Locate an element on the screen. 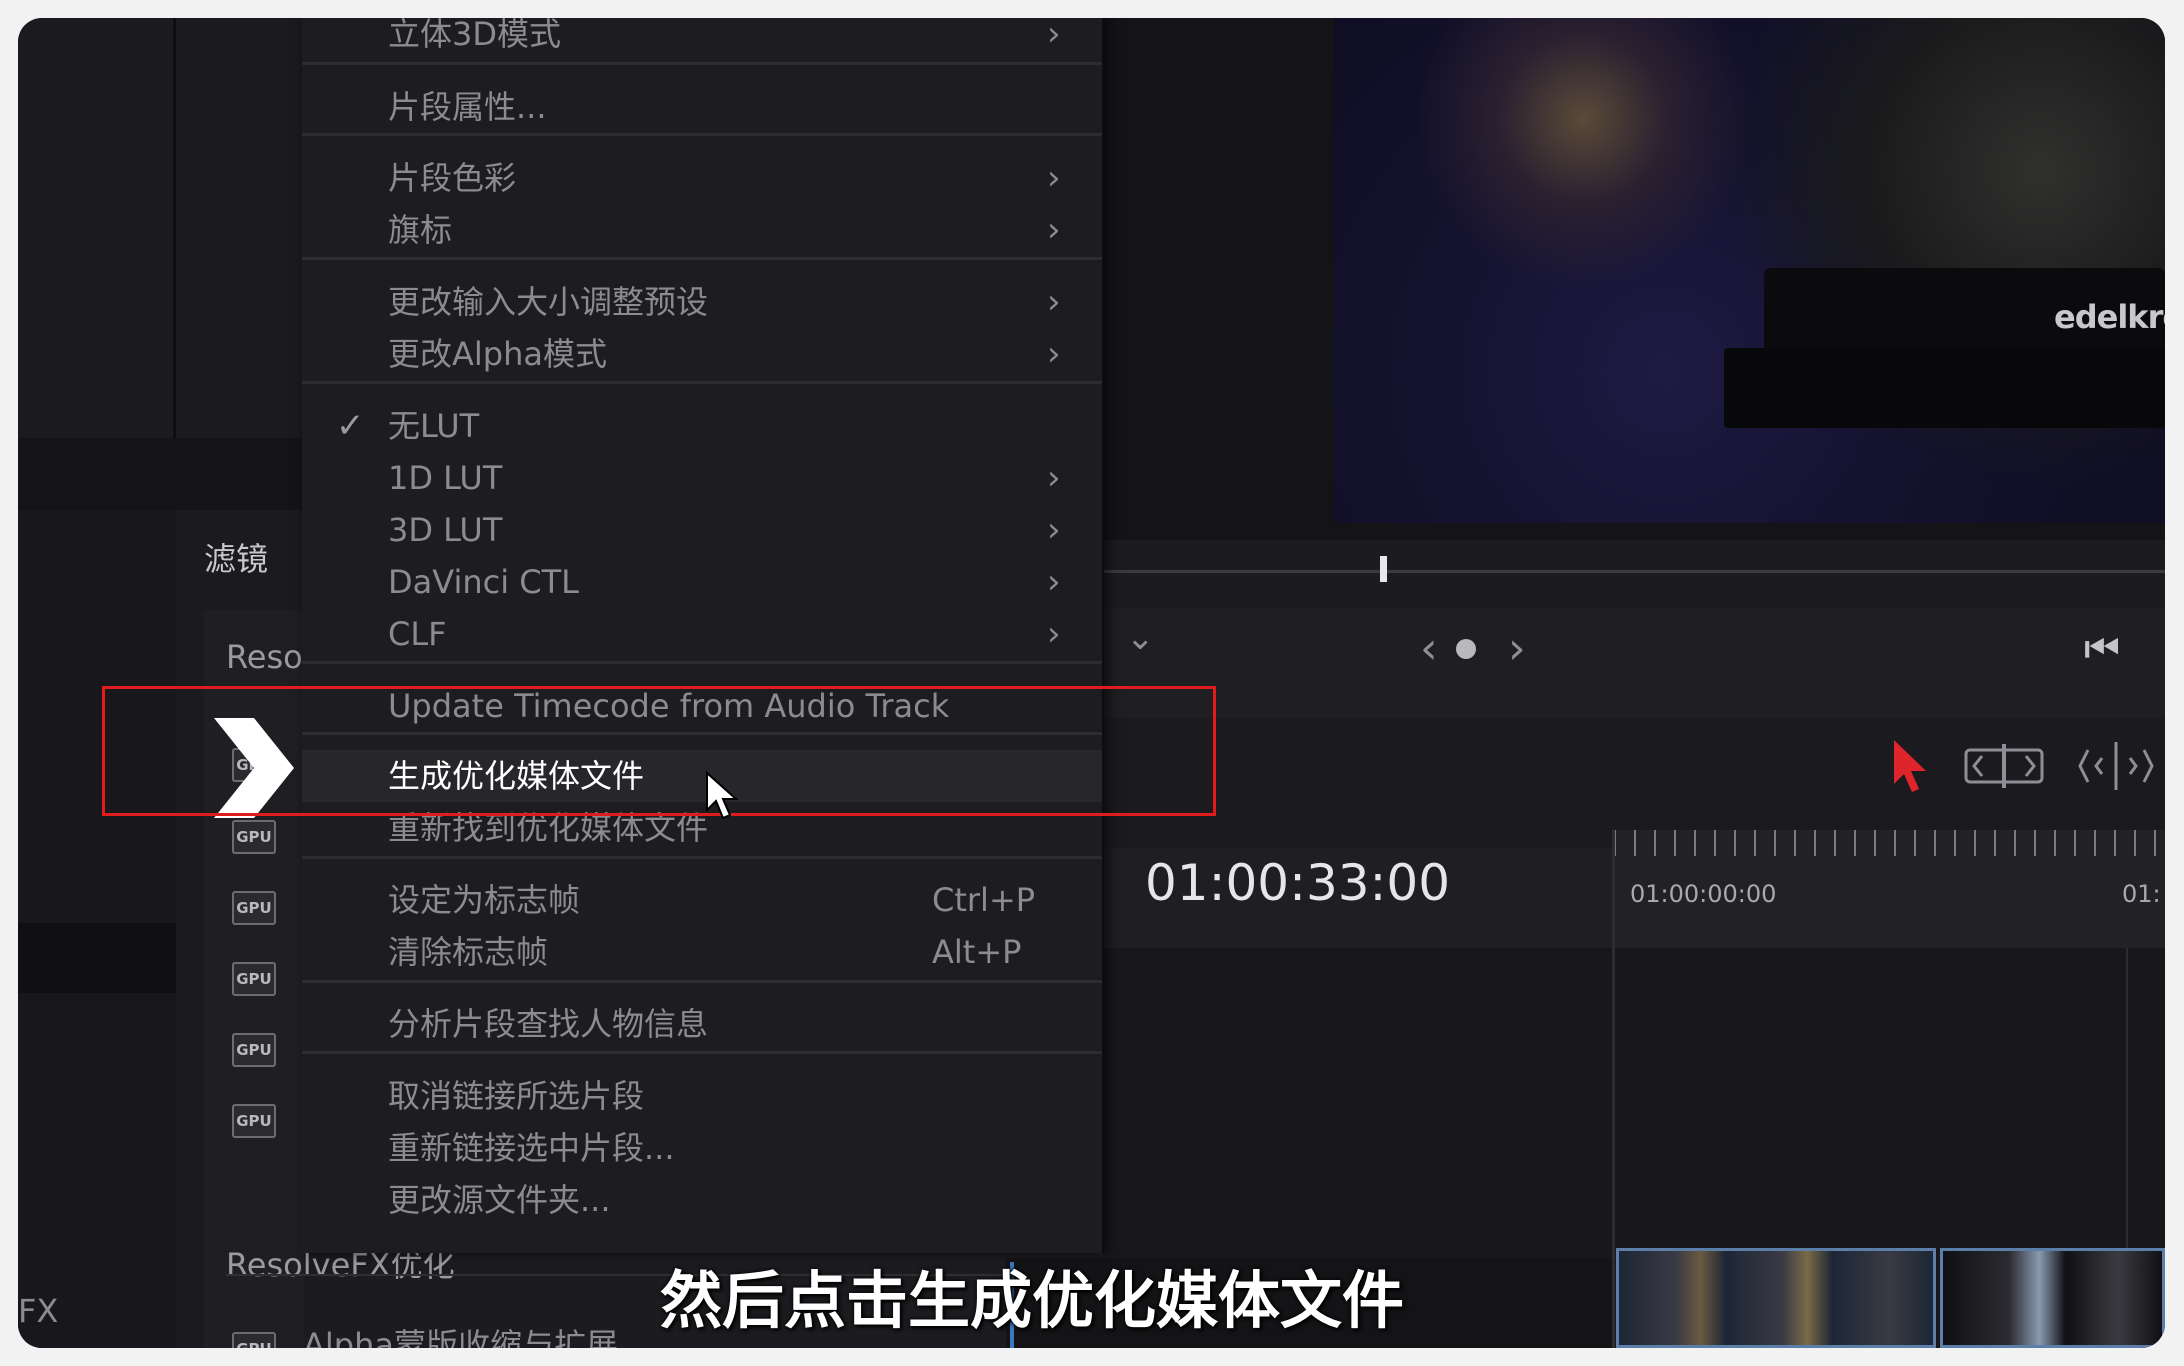  left-selected-row is located at coordinates (97, 958).